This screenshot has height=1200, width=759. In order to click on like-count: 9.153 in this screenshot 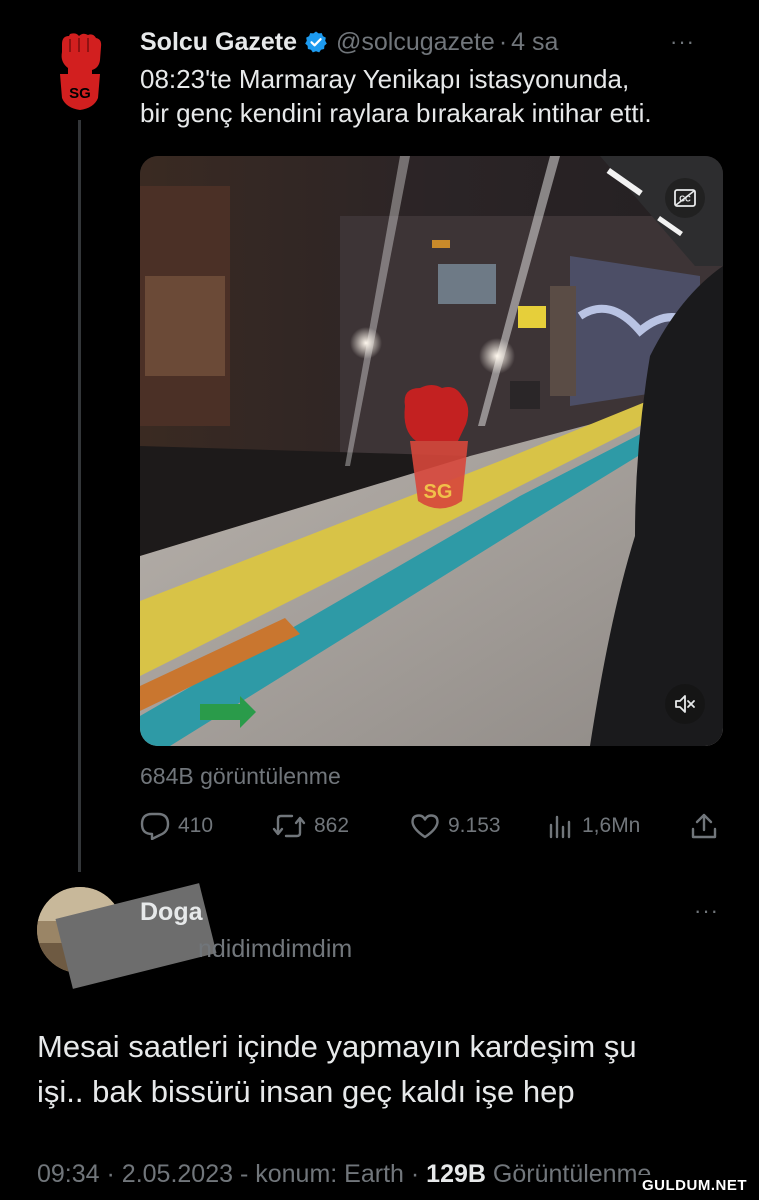, I will do `click(474, 825)`.